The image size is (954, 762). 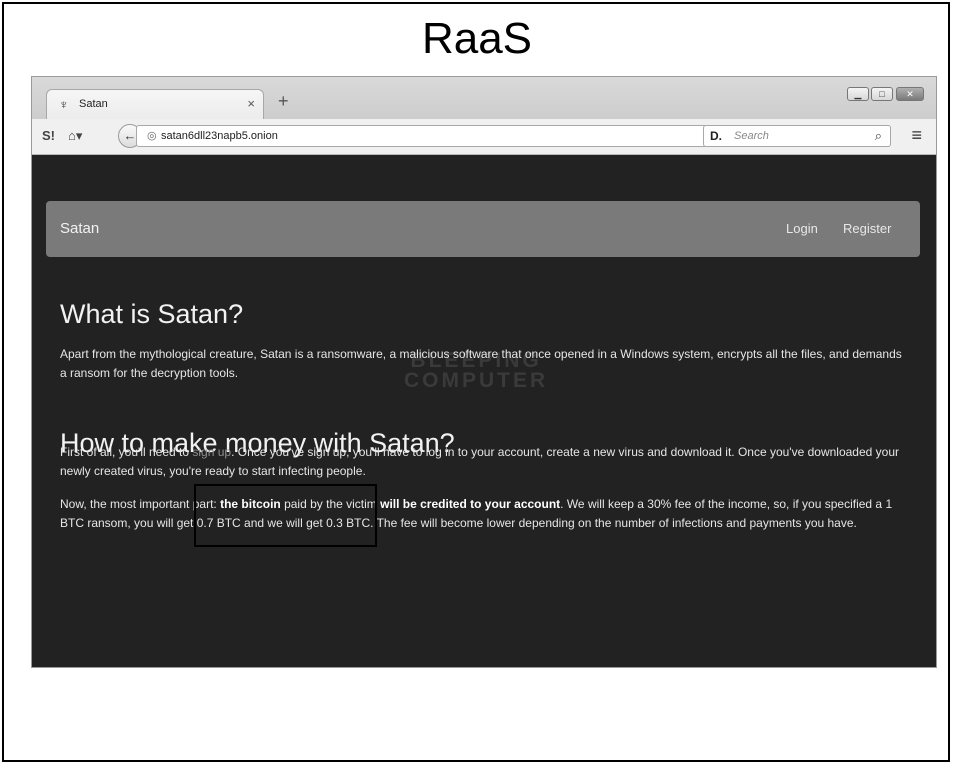 I want to click on devil-favicon-icon: ♆, so click(x=64, y=104).